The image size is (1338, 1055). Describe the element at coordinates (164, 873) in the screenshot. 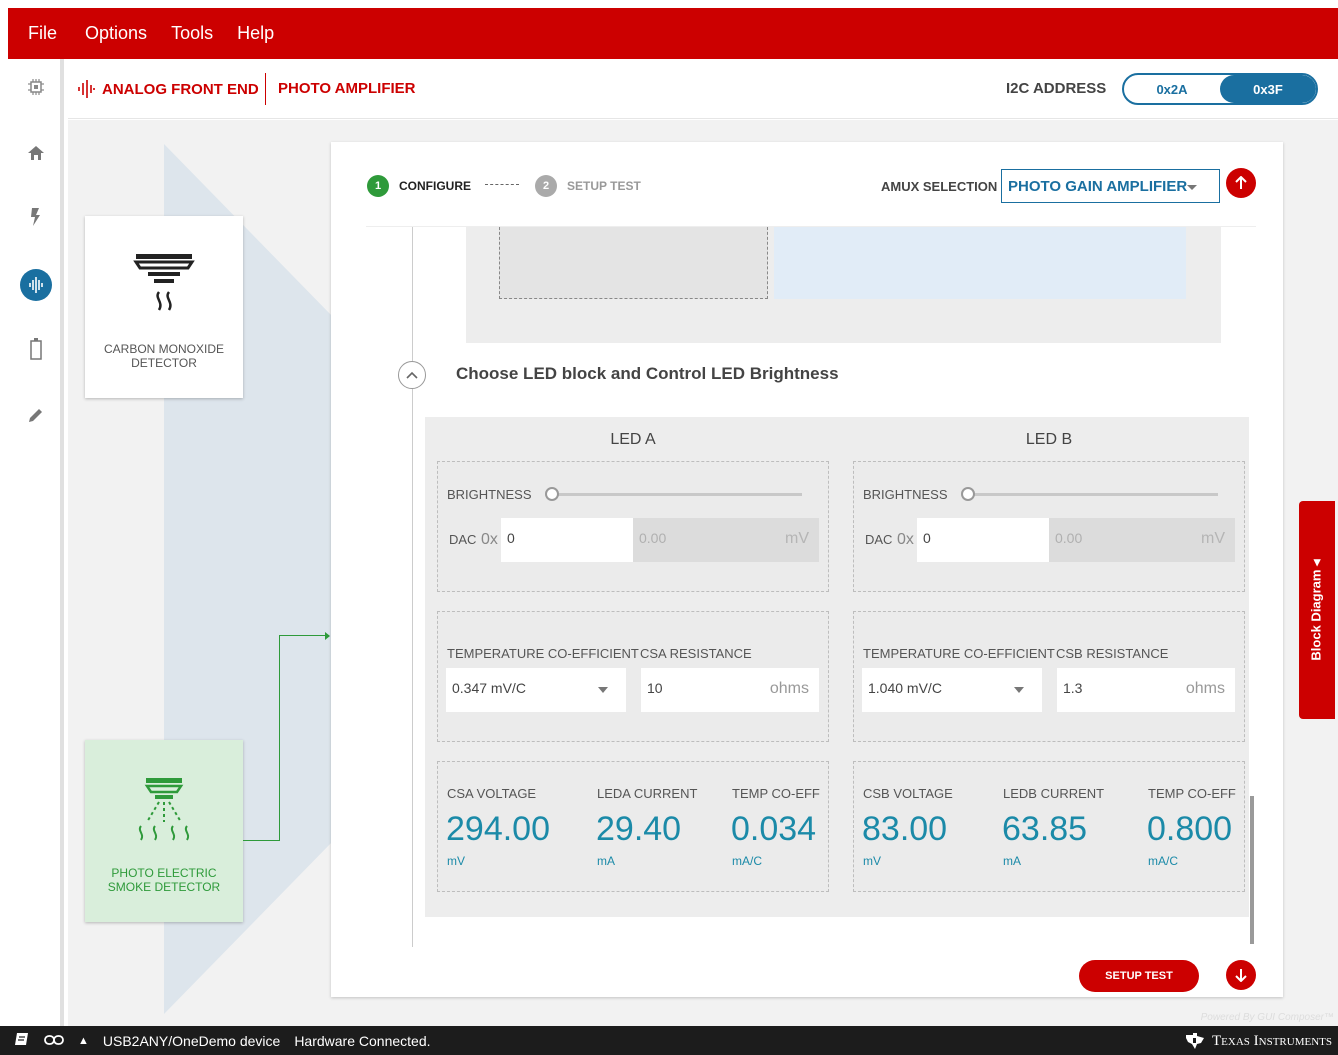

I see `smoke-detector-line1: PHOTO ELECTRIC` at that location.